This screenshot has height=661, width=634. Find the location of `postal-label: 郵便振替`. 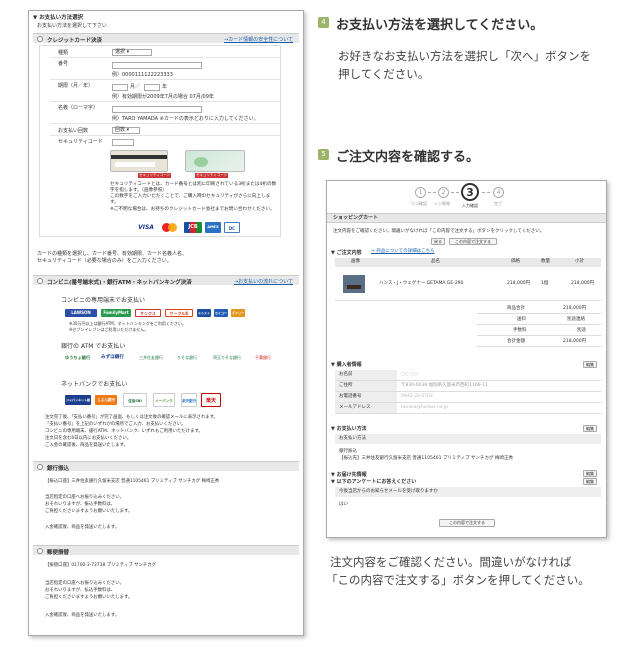

postal-label: 郵便振替 is located at coordinates (58, 553).